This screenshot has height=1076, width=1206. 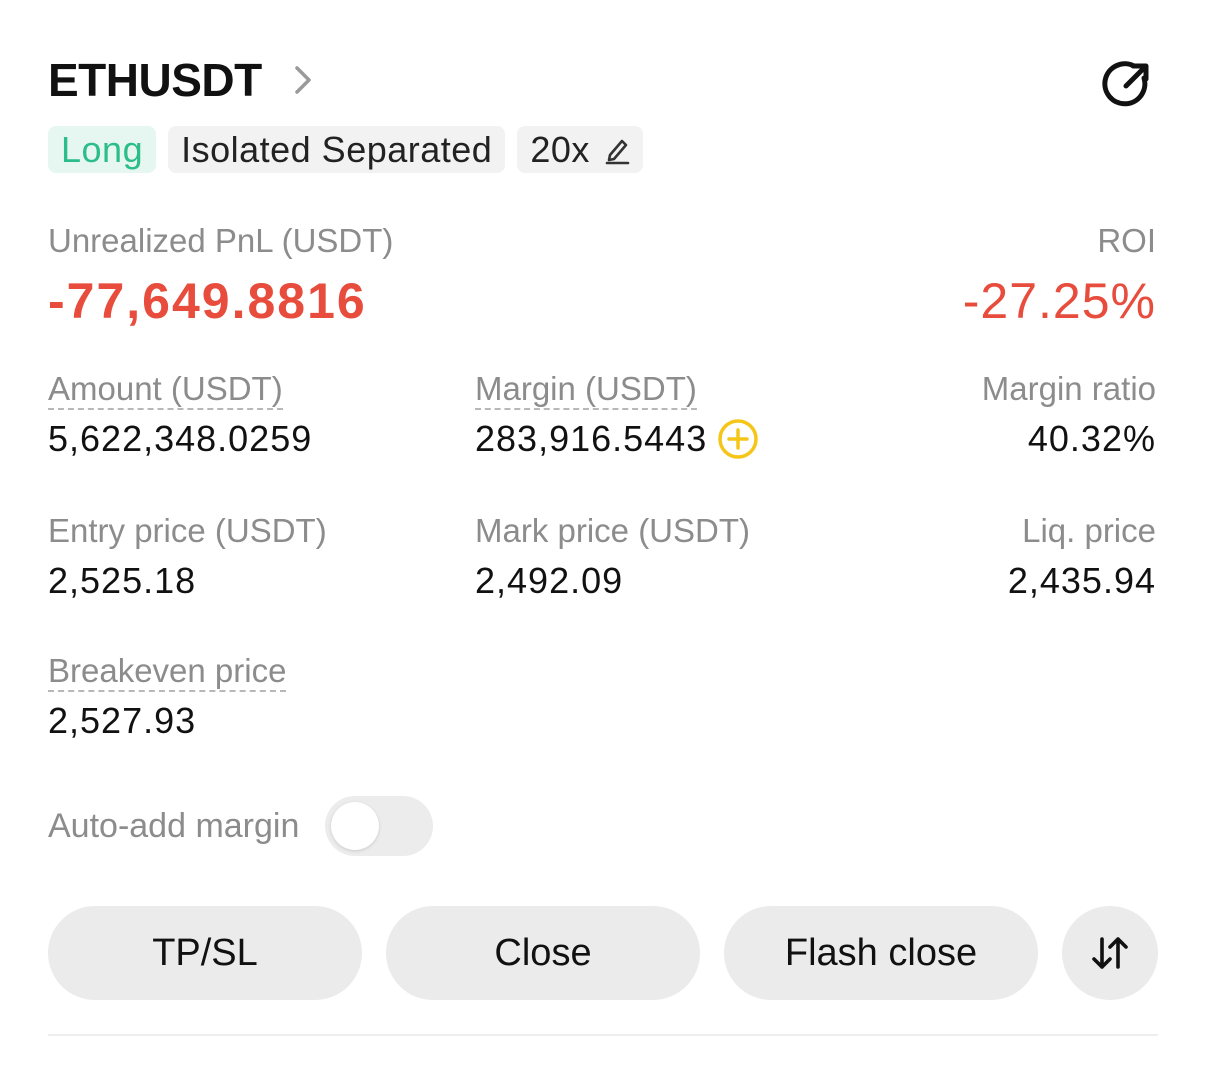 I want to click on position-tags: Long Isolated Separated 20x, so click(x=345, y=149).